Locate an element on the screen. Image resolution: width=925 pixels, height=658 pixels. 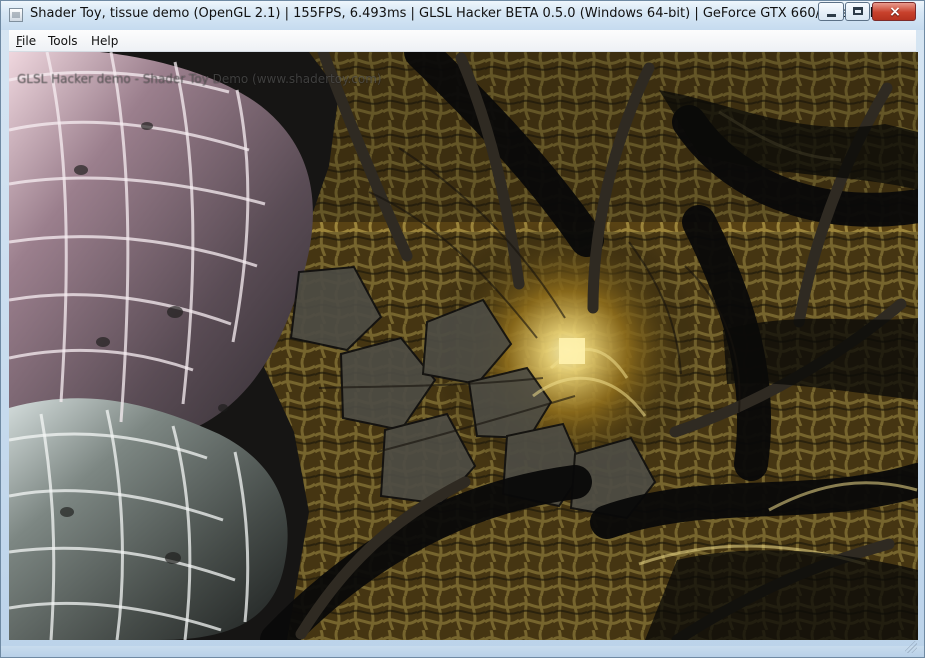
menu-help: Help is located at coordinates (104, 41).